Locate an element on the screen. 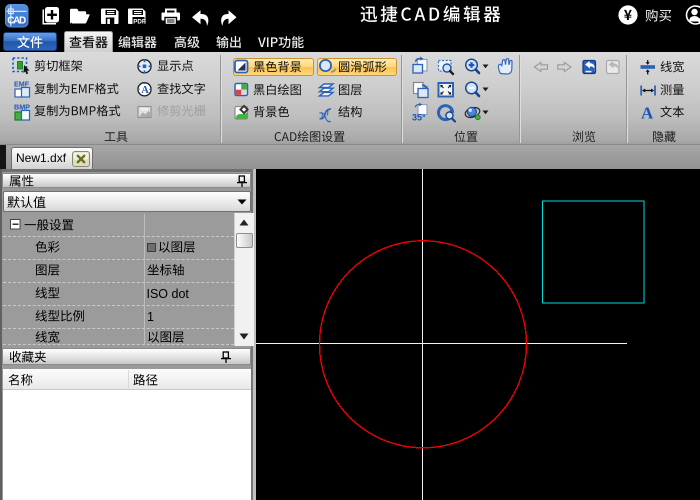 This screenshot has height=500, width=700. svg-text: PDF is located at coordinates (139, 21).